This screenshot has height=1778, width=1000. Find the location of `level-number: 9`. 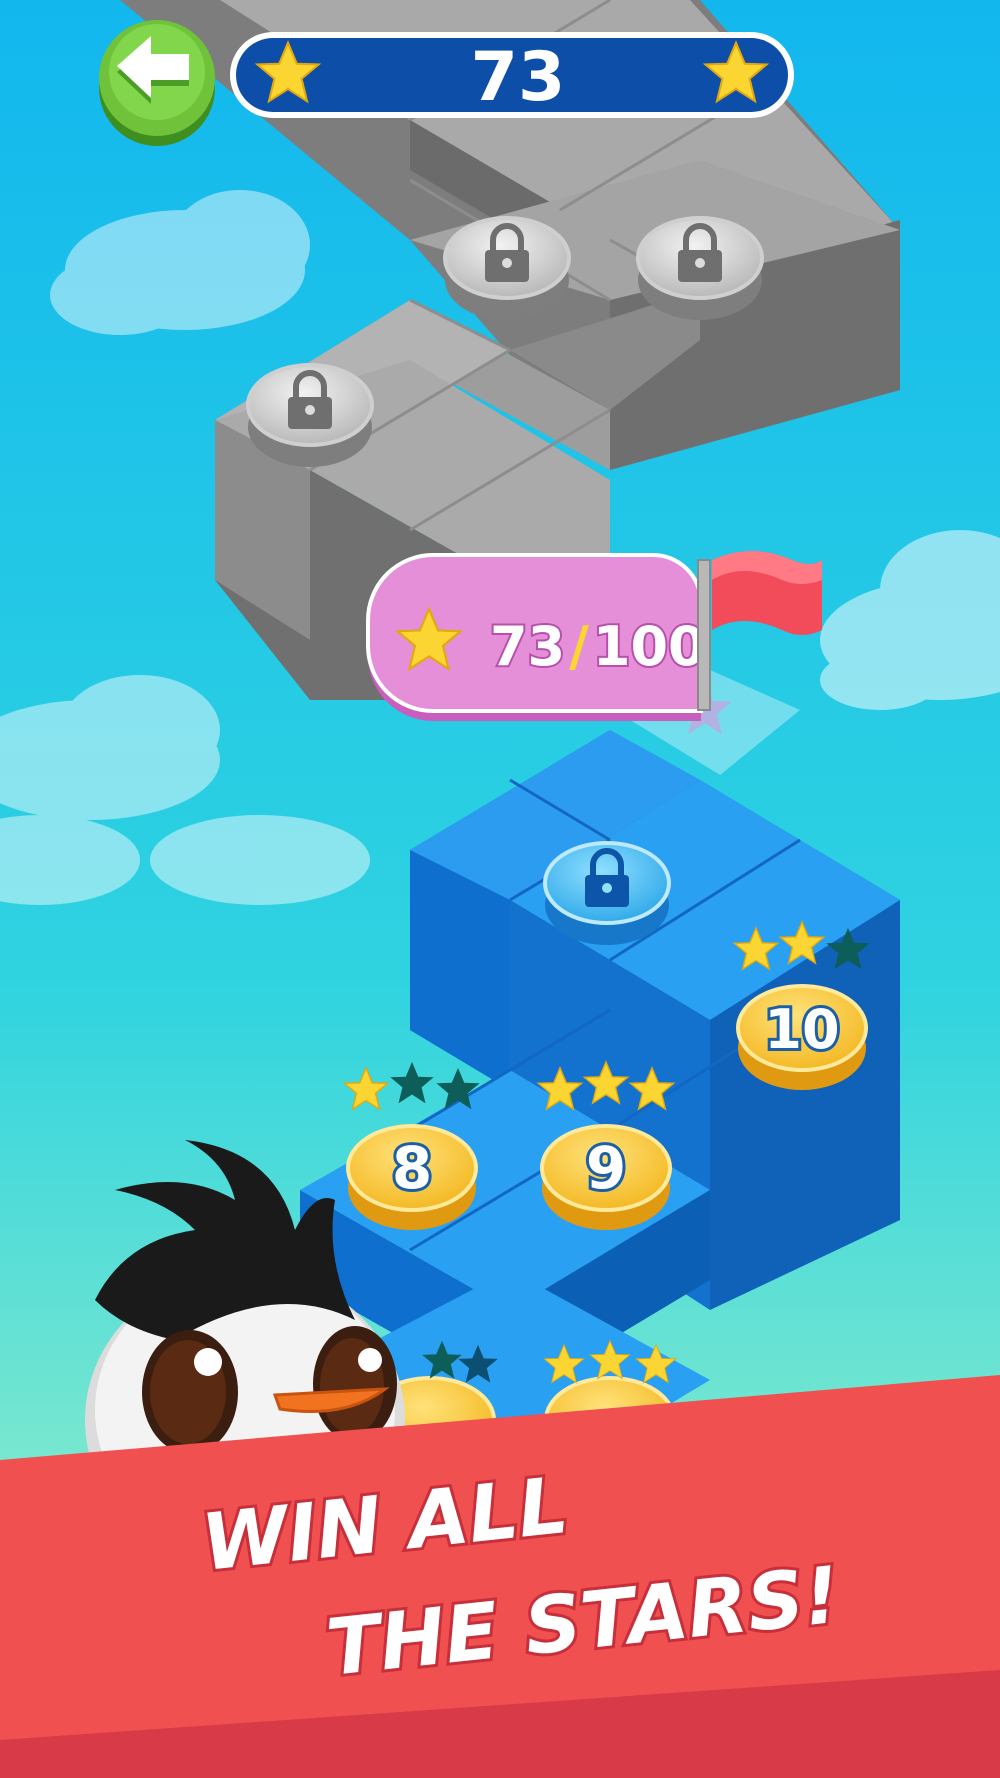

level-number: 9 is located at coordinates (606, 1168).